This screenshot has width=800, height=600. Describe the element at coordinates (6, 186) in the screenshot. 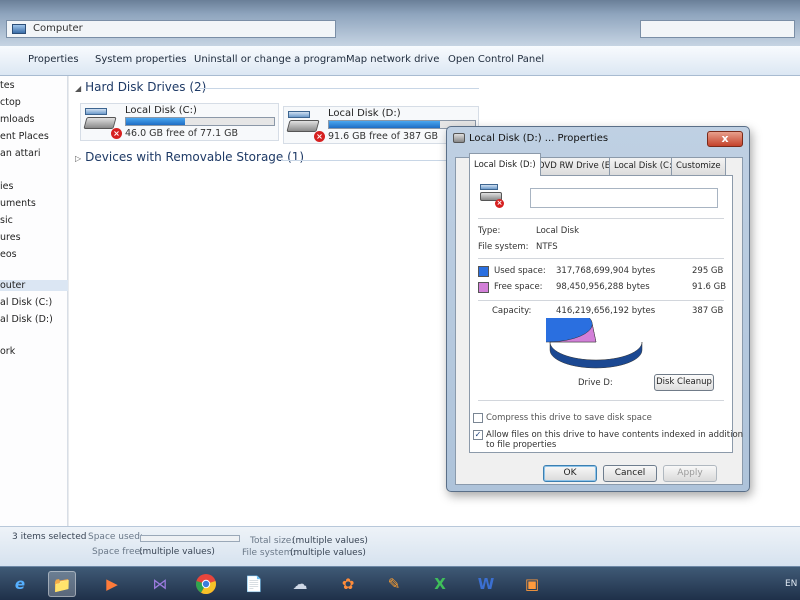

I see `nav-item-libraries: ies` at that location.